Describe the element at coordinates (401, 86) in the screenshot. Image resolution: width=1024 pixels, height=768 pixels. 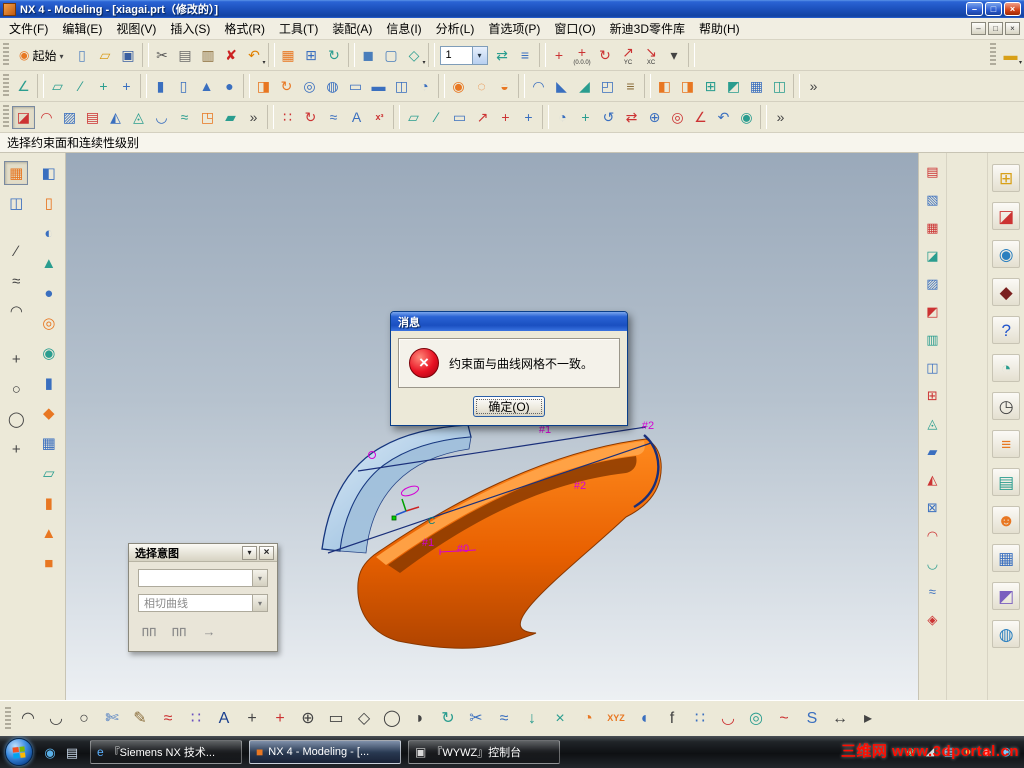
I see `slot-icon: ◫` at that location.